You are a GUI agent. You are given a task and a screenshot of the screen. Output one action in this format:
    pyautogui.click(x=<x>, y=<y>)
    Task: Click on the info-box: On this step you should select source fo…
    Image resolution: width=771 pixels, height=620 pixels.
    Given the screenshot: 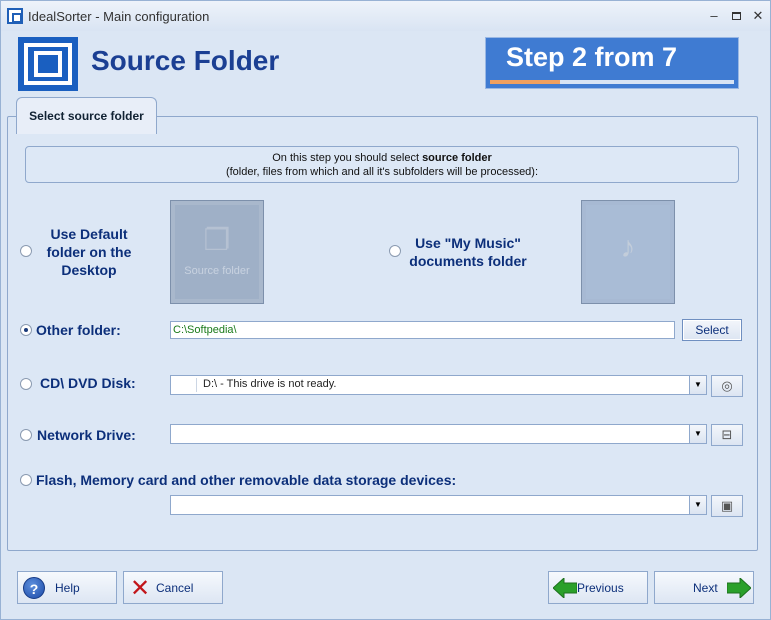 What is the action you would take?
    pyautogui.click(x=382, y=164)
    